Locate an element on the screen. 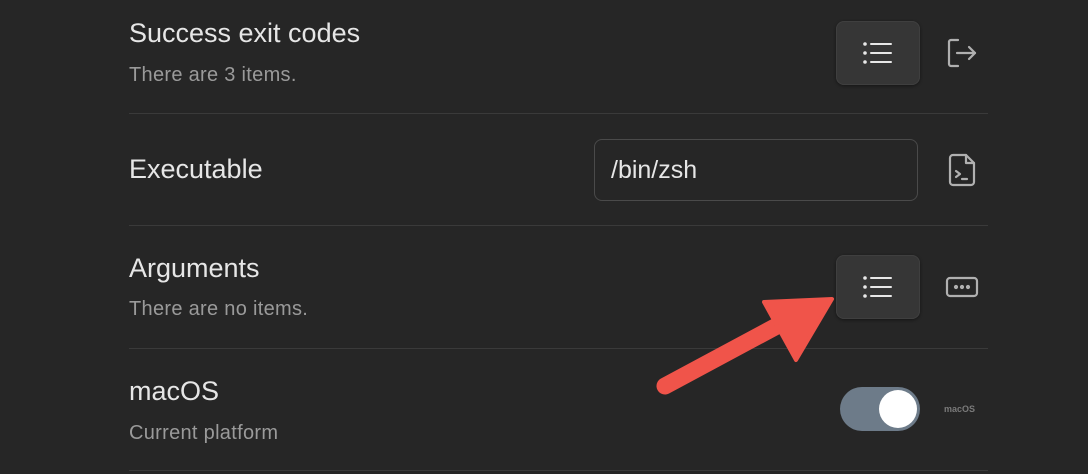 The image size is (1088, 474). arguments-edit-button is located at coordinates (878, 287).